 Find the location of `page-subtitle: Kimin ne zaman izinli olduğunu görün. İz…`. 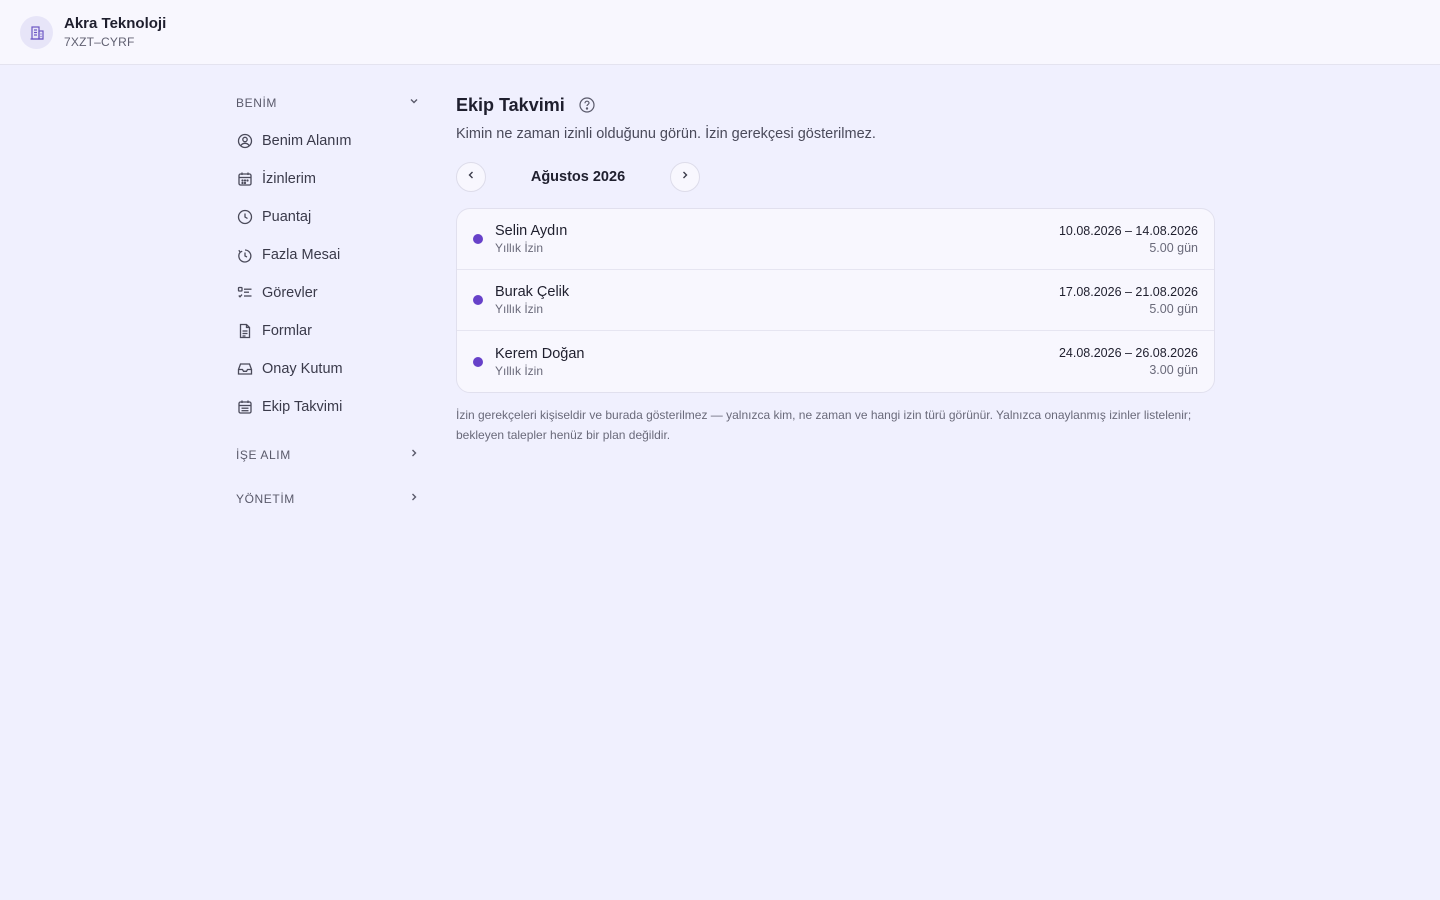

page-subtitle: Kimin ne zaman izinli olduğunu görün. İz… is located at coordinates (666, 134).